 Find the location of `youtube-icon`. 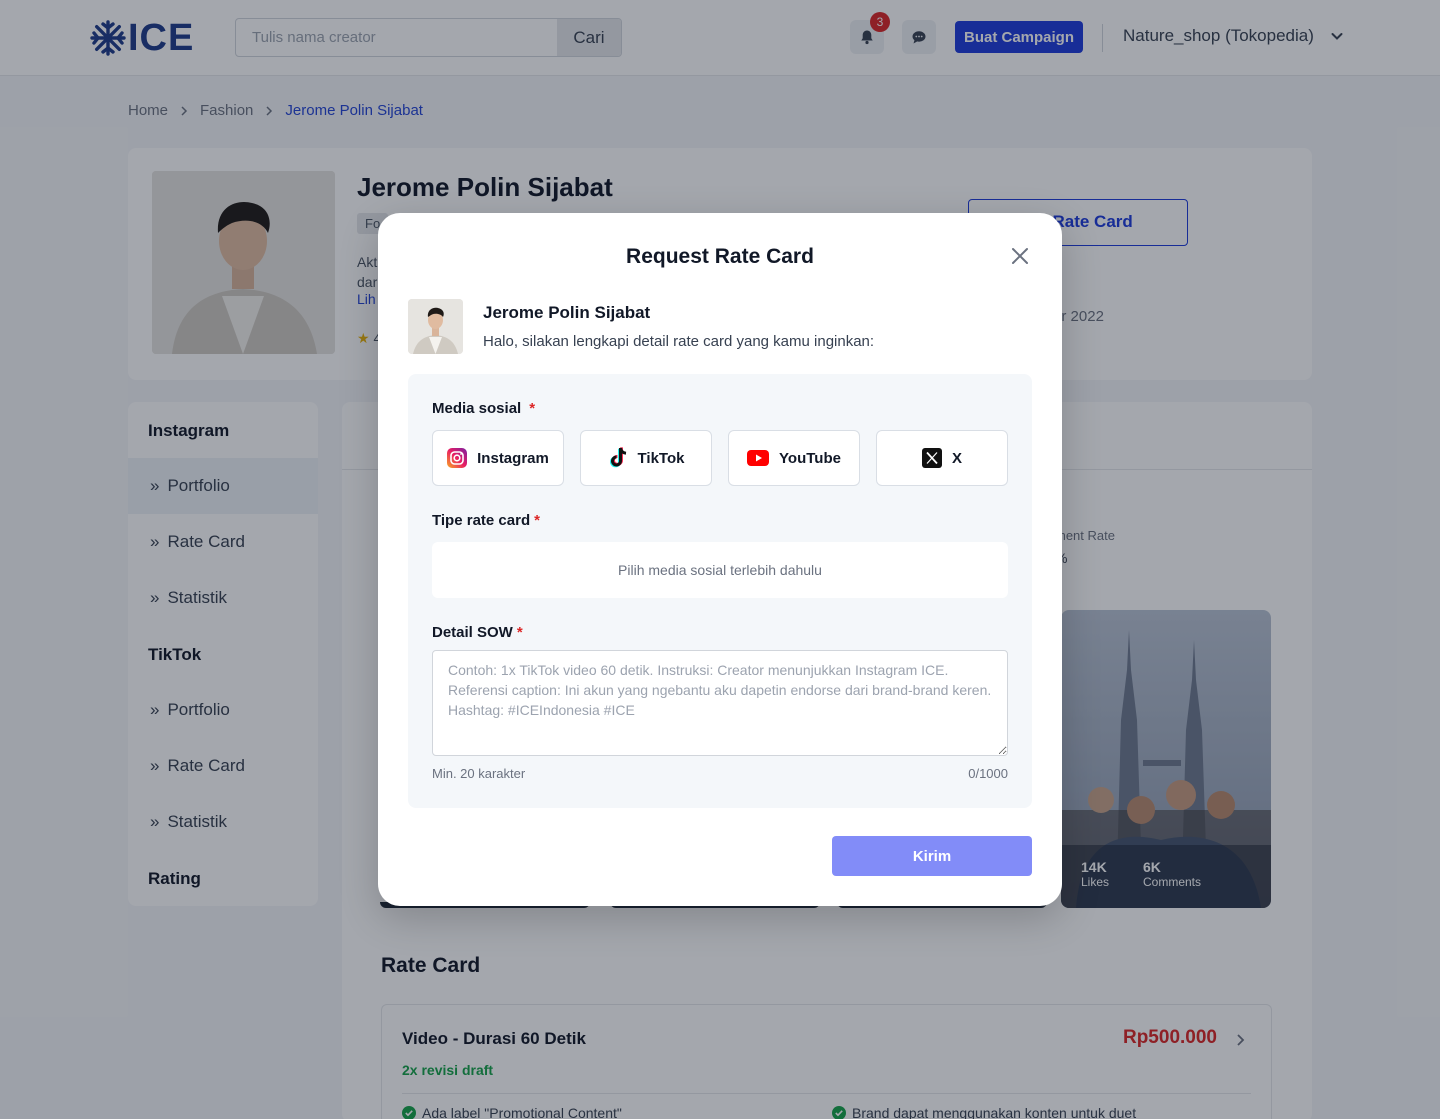

youtube-icon is located at coordinates (758, 458).